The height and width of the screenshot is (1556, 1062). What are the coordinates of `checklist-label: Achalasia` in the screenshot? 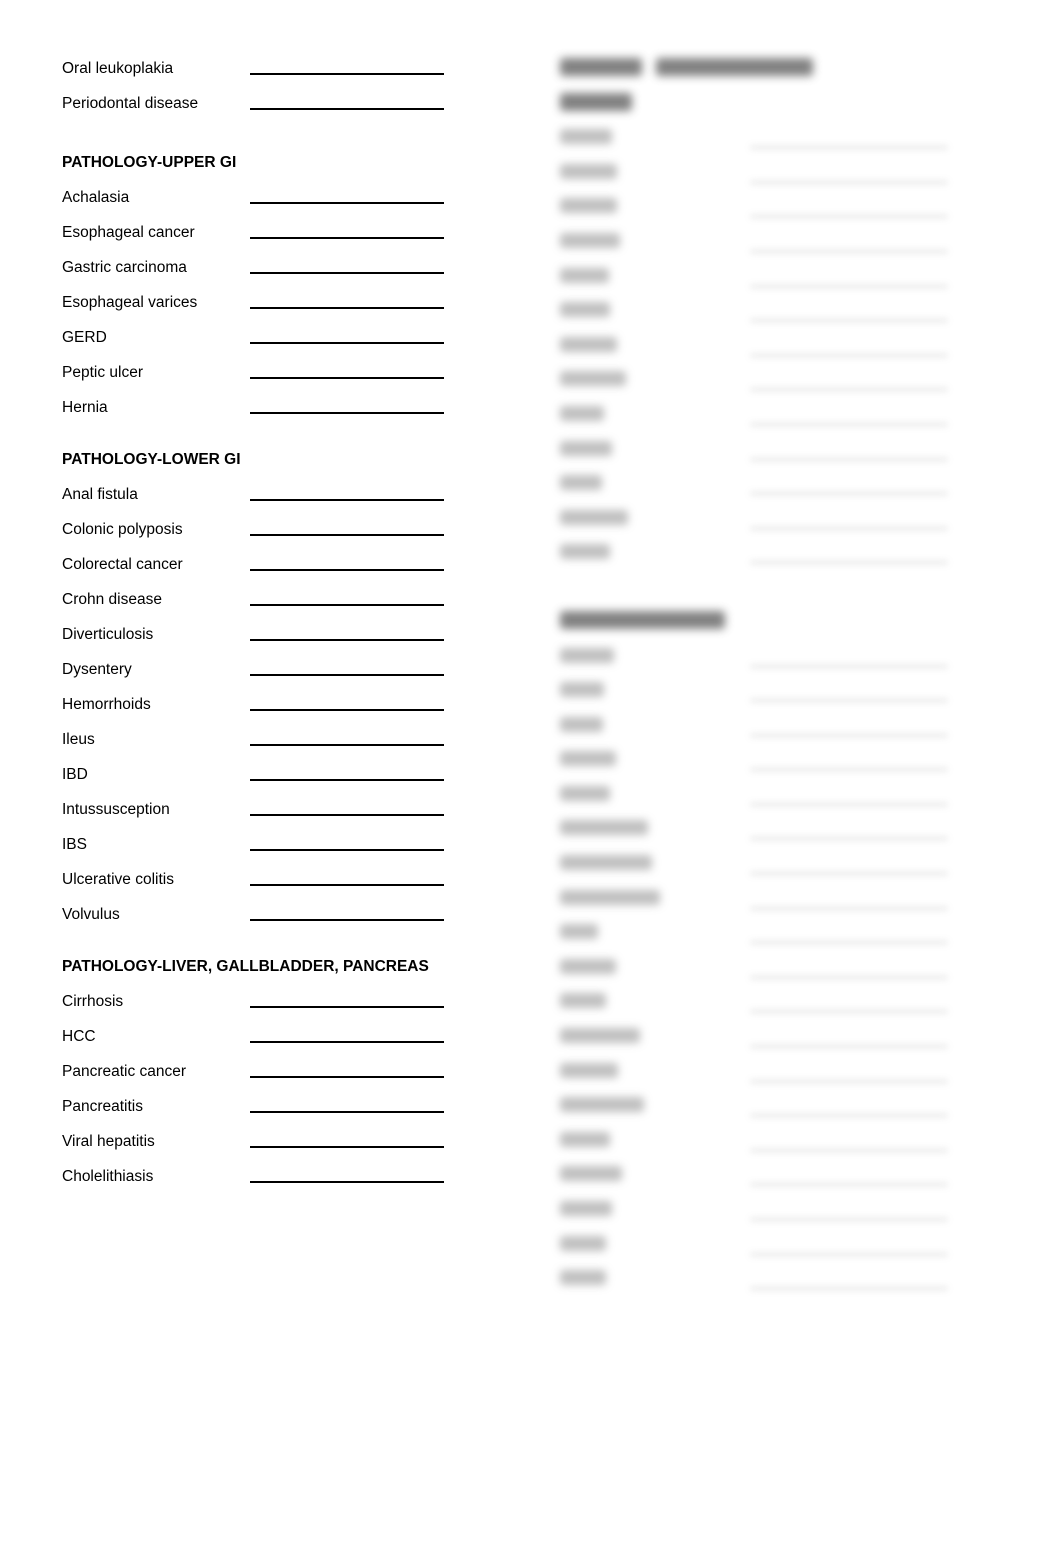 It's located at (96, 197).